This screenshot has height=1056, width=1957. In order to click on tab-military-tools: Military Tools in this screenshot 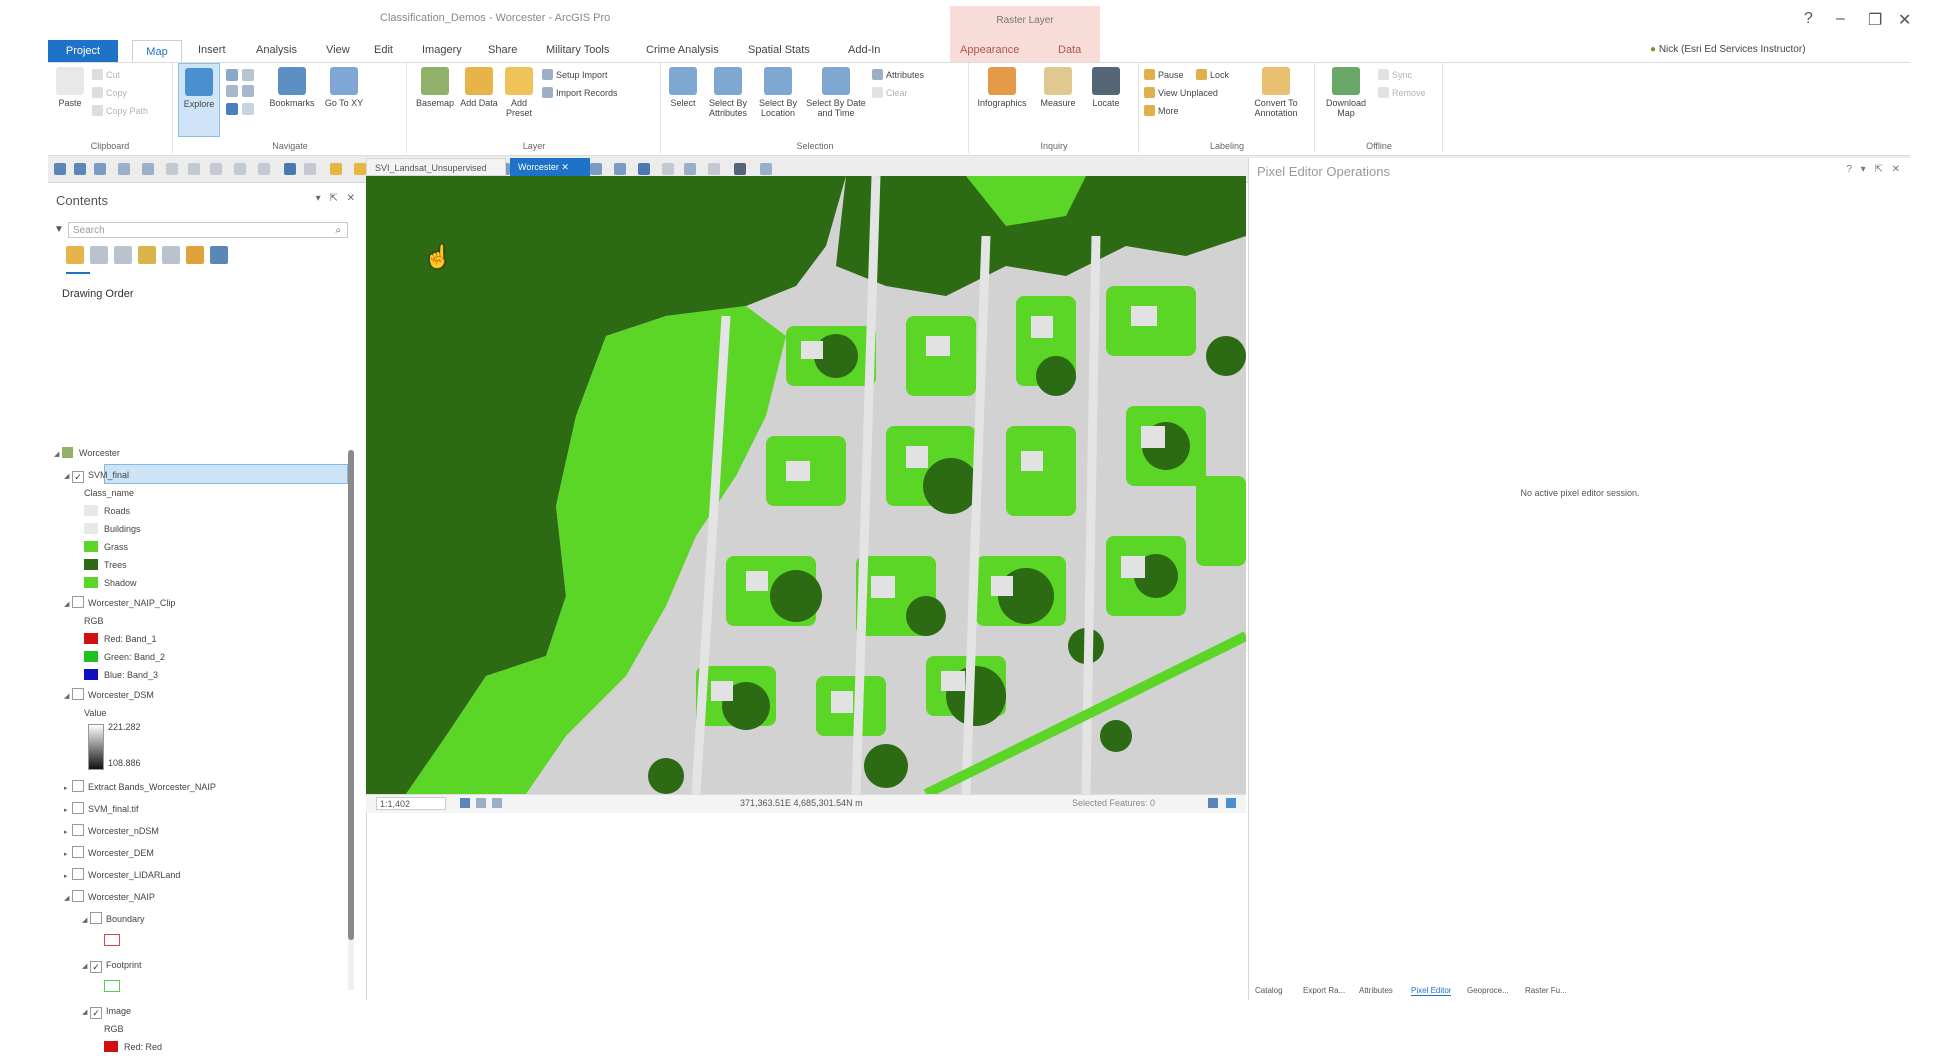, I will do `click(577, 50)`.